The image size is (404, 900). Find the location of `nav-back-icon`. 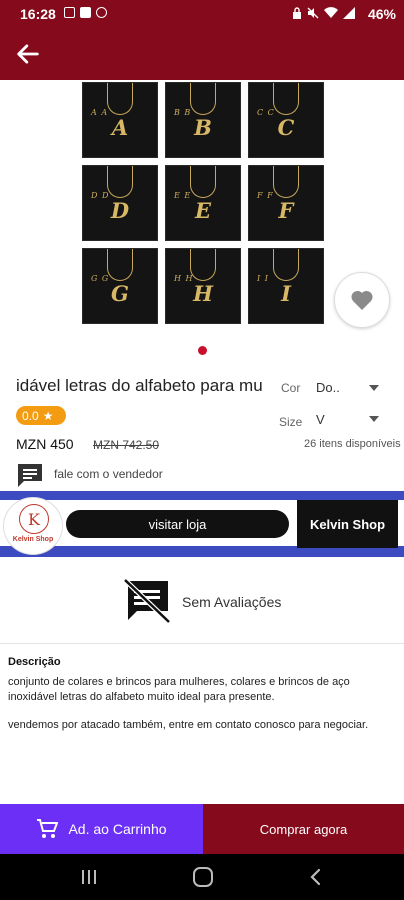

nav-back-icon is located at coordinates (316, 877).